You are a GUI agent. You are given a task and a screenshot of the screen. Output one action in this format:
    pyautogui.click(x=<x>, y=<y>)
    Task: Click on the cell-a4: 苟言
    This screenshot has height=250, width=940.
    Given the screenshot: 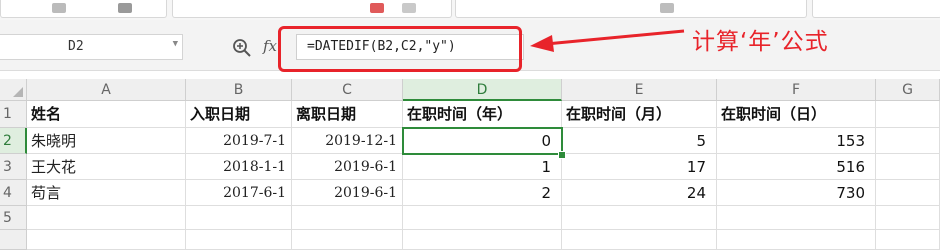 What is the action you would take?
    pyautogui.click(x=106, y=193)
    